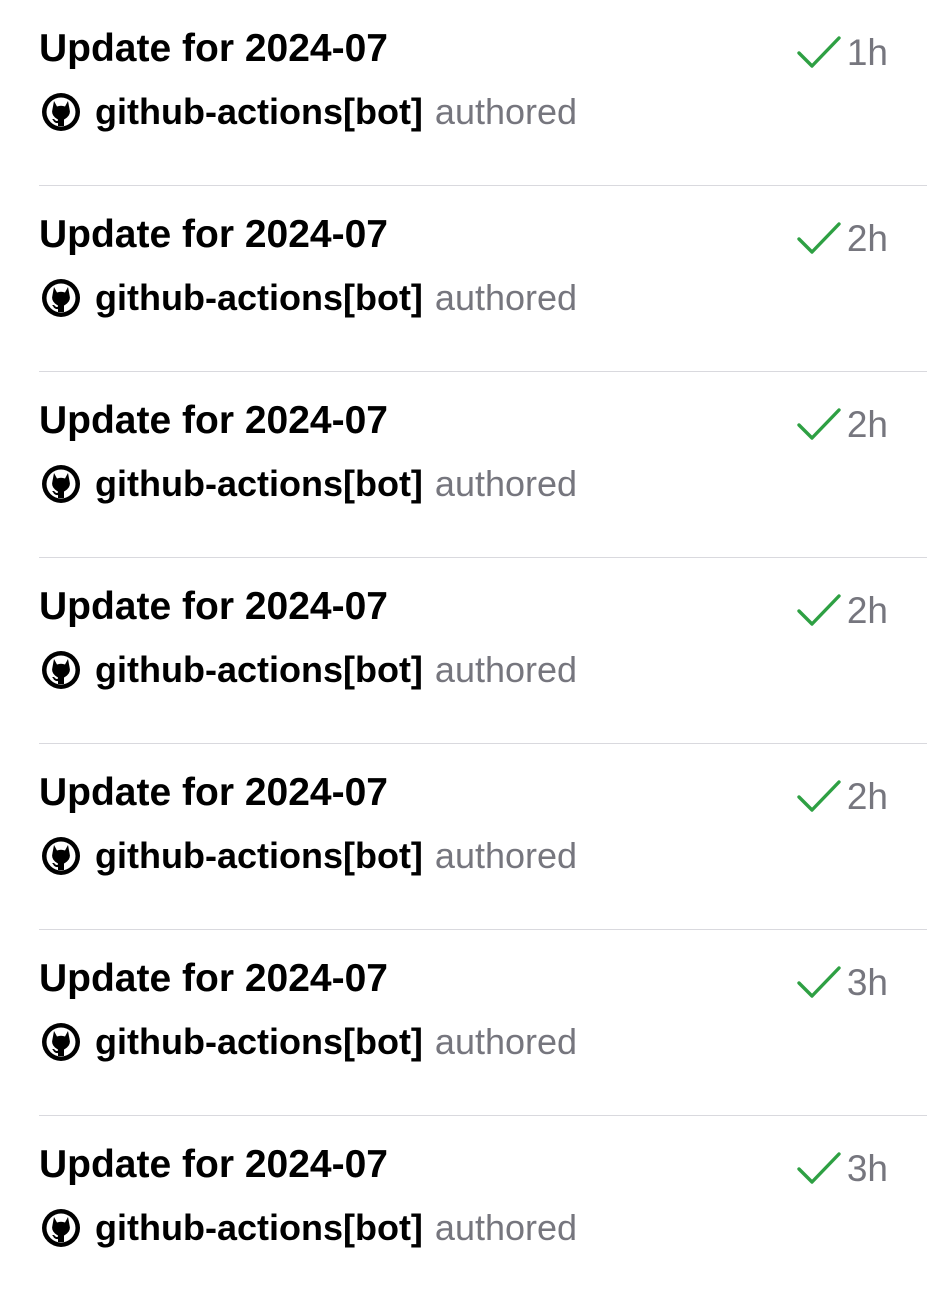 Image resolution: width=927 pixels, height=1302 pixels. I want to click on commit-time: 1h, so click(867, 52).